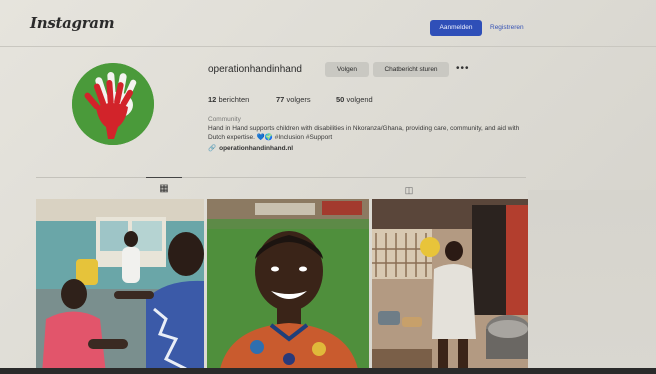  What do you see at coordinates (256, 148) in the screenshot?
I see `profile-link: operationhandinhand.nl` at bounding box center [256, 148].